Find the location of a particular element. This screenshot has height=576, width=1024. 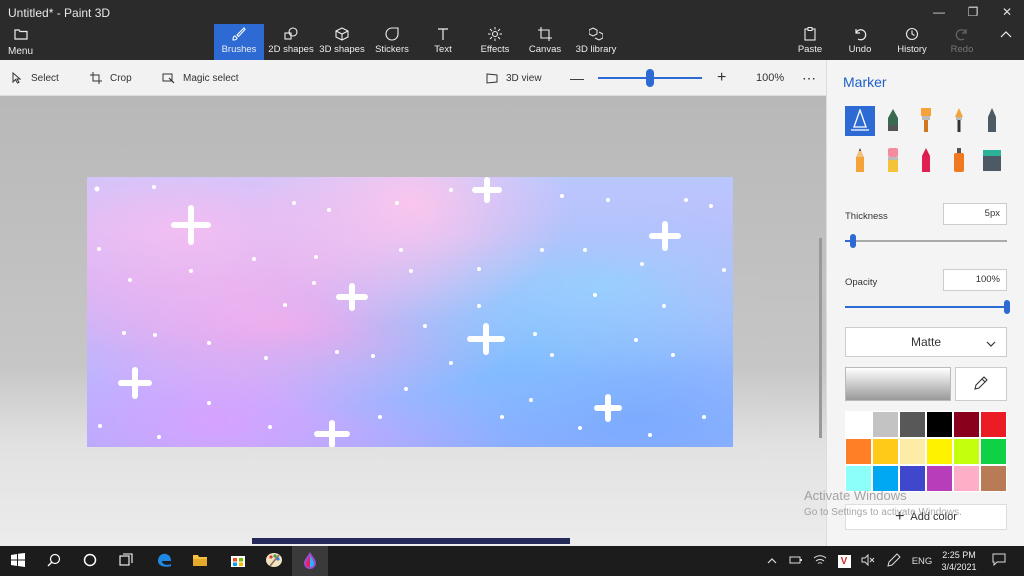

task-view-button is located at coordinates (126, 561).